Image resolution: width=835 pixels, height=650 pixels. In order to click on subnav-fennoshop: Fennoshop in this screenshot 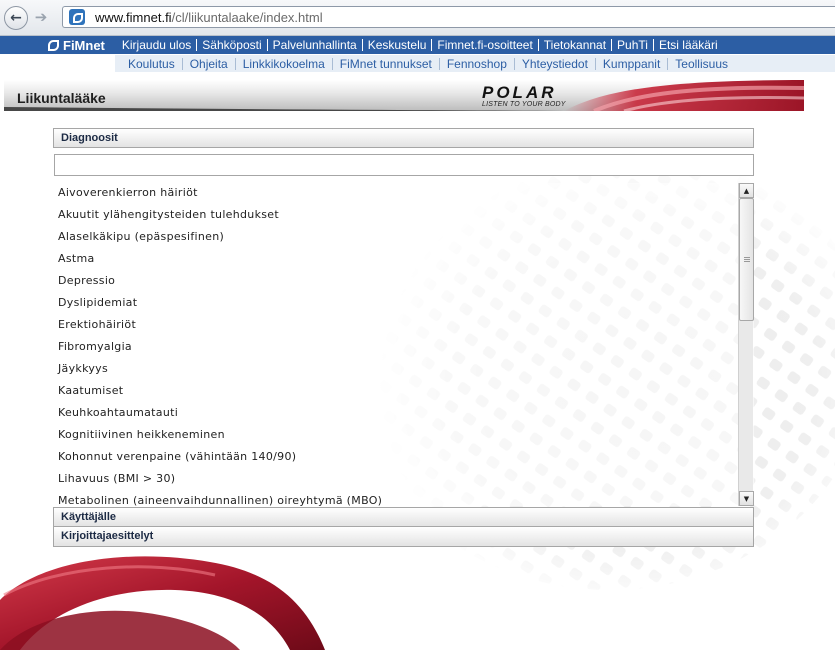, I will do `click(477, 63)`.